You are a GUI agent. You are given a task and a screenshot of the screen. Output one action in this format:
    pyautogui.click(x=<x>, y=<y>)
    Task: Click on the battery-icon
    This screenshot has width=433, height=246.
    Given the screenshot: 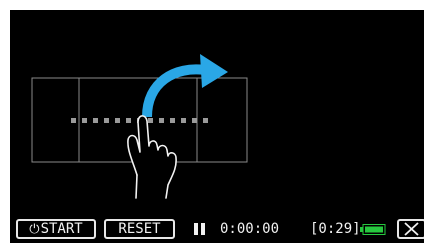 What is the action you would take?
    pyautogui.click(x=373, y=229)
    